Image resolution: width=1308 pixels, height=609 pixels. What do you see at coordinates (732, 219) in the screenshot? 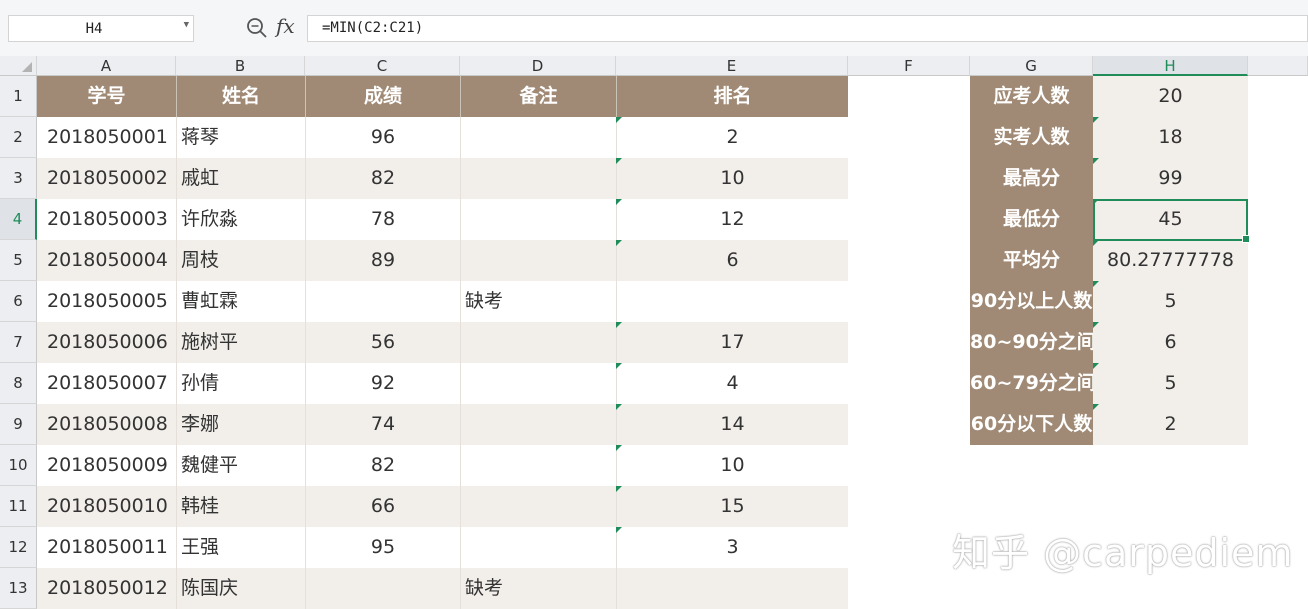
I see `table-cell: 12` at bounding box center [732, 219].